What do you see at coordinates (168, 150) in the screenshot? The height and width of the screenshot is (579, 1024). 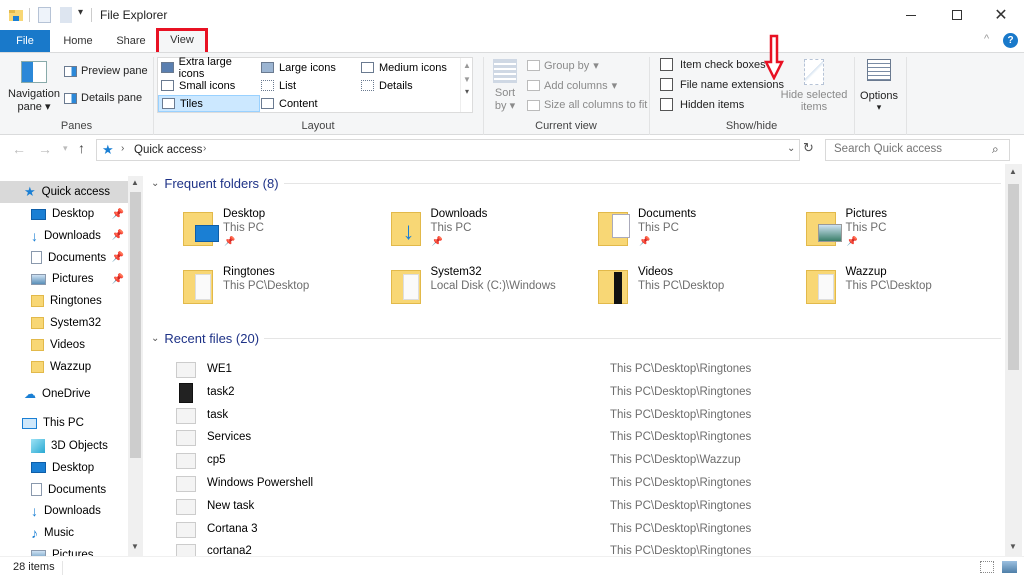 I see `breadcrumb-quick-access: Quick access` at bounding box center [168, 150].